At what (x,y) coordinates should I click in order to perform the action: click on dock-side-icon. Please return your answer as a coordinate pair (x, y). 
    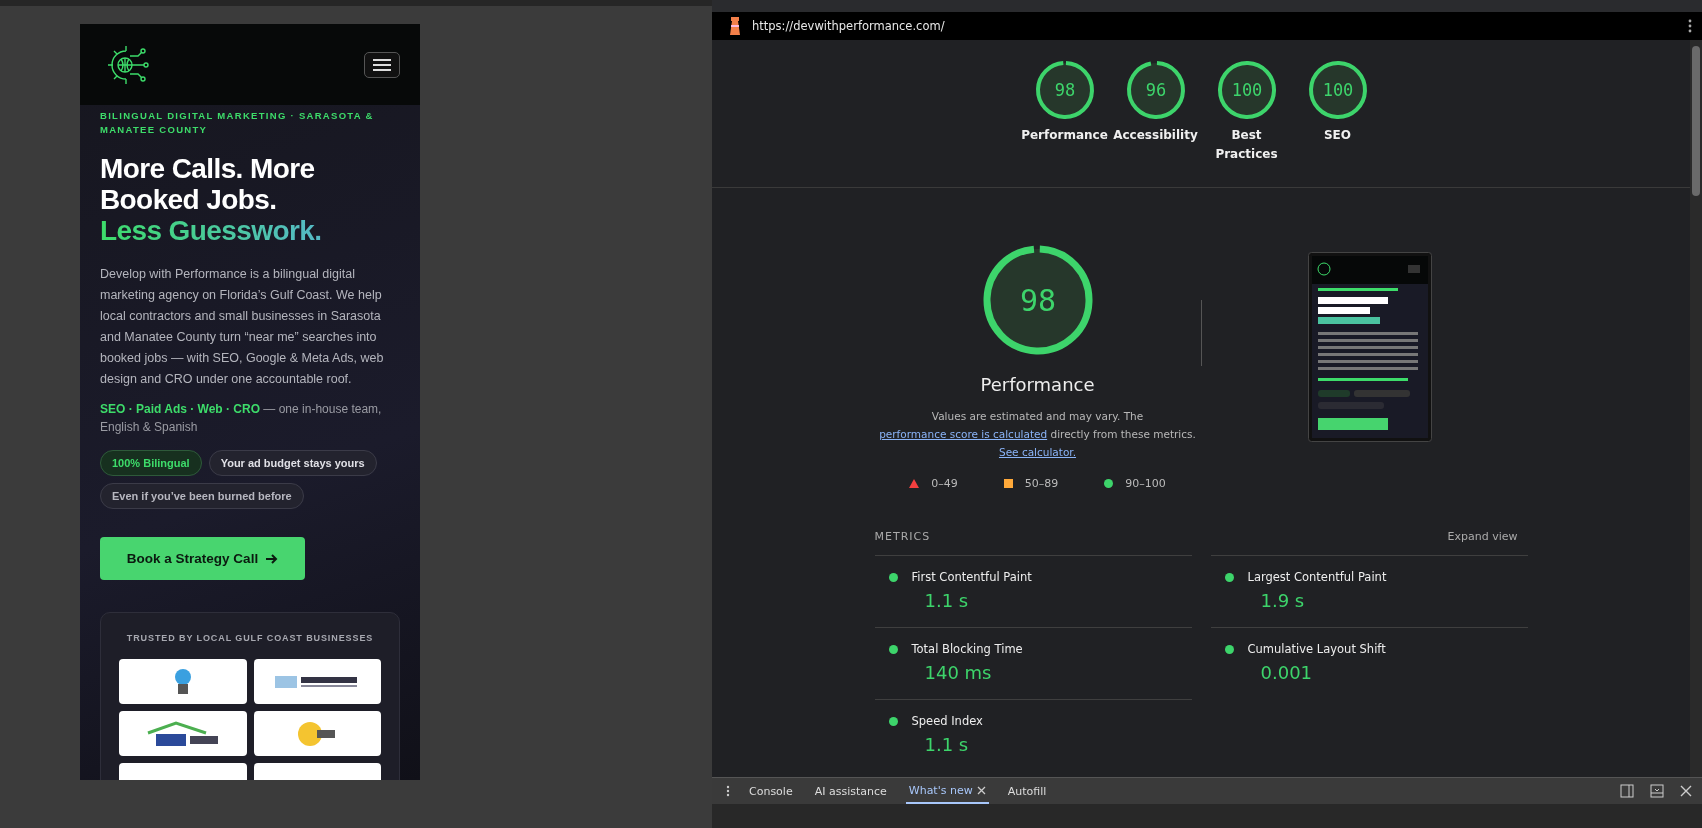
    Looking at the image, I should click on (1627, 791).